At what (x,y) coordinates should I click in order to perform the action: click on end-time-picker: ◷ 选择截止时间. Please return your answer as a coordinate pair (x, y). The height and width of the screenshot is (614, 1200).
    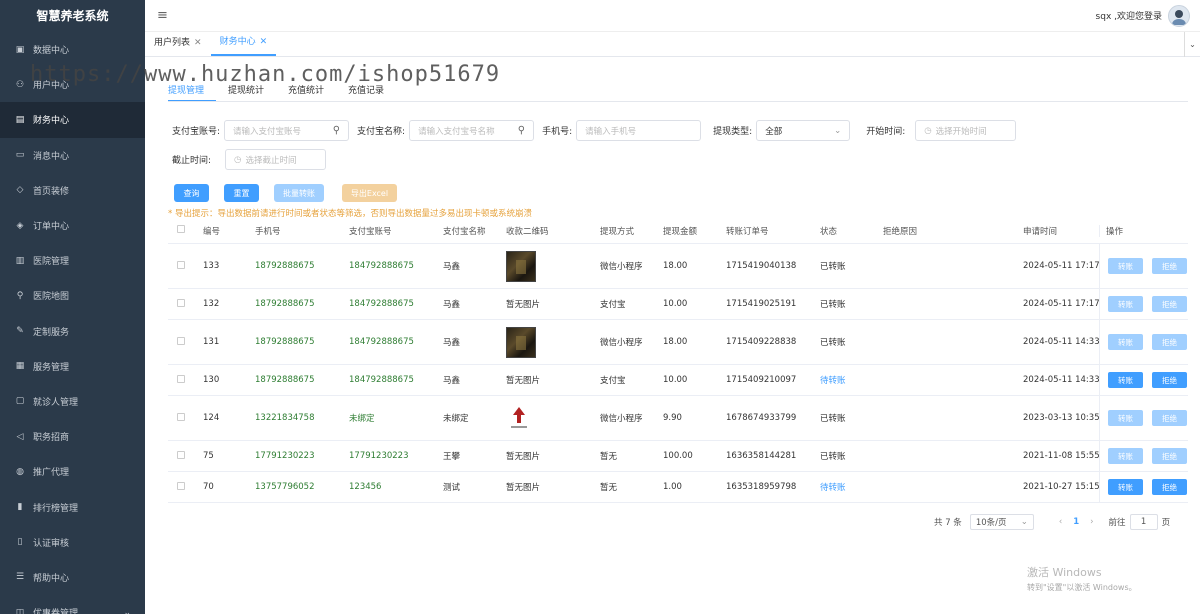
    Looking at the image, I should click on (276, 159).